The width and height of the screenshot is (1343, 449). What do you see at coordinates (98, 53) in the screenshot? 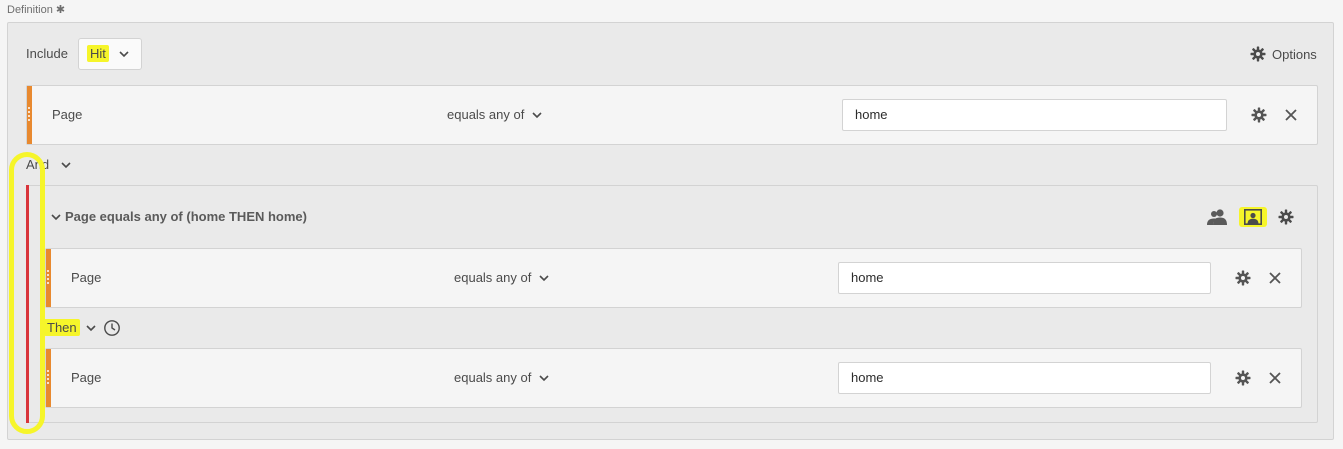
I see `container-type-value: Hit` at bounding box center [98, 53].